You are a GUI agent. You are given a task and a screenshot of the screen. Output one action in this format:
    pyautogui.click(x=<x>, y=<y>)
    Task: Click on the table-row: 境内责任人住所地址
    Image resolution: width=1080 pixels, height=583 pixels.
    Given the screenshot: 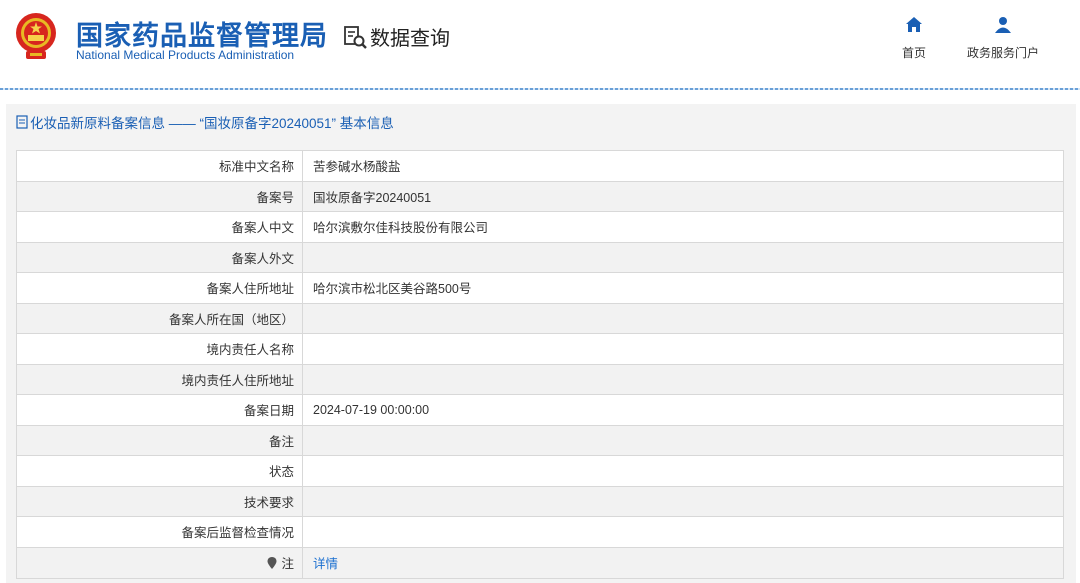 What is the action you would take?
    pyautogui.click(x=540, y=379)
    